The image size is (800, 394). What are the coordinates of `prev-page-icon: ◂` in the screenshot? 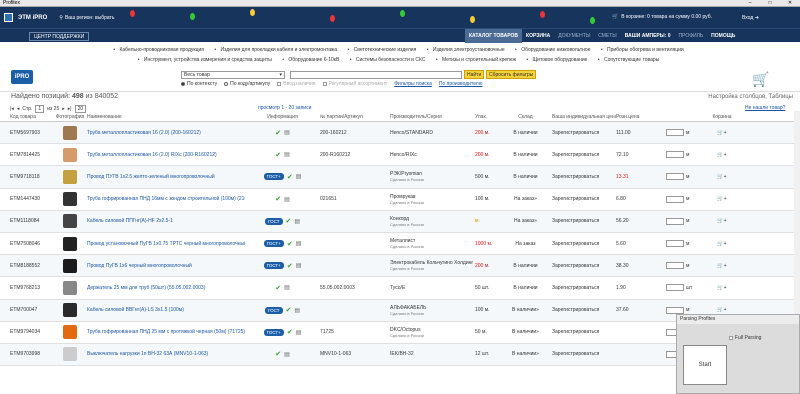 It's located at (18, 109).